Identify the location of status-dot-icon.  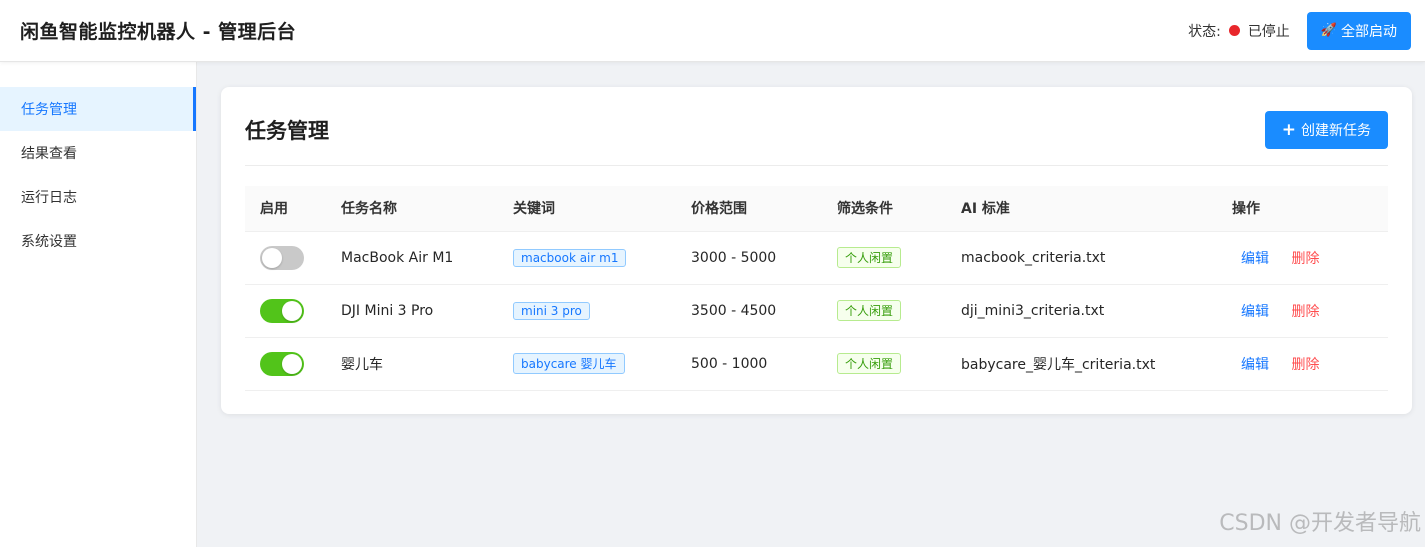
(1234, 30).